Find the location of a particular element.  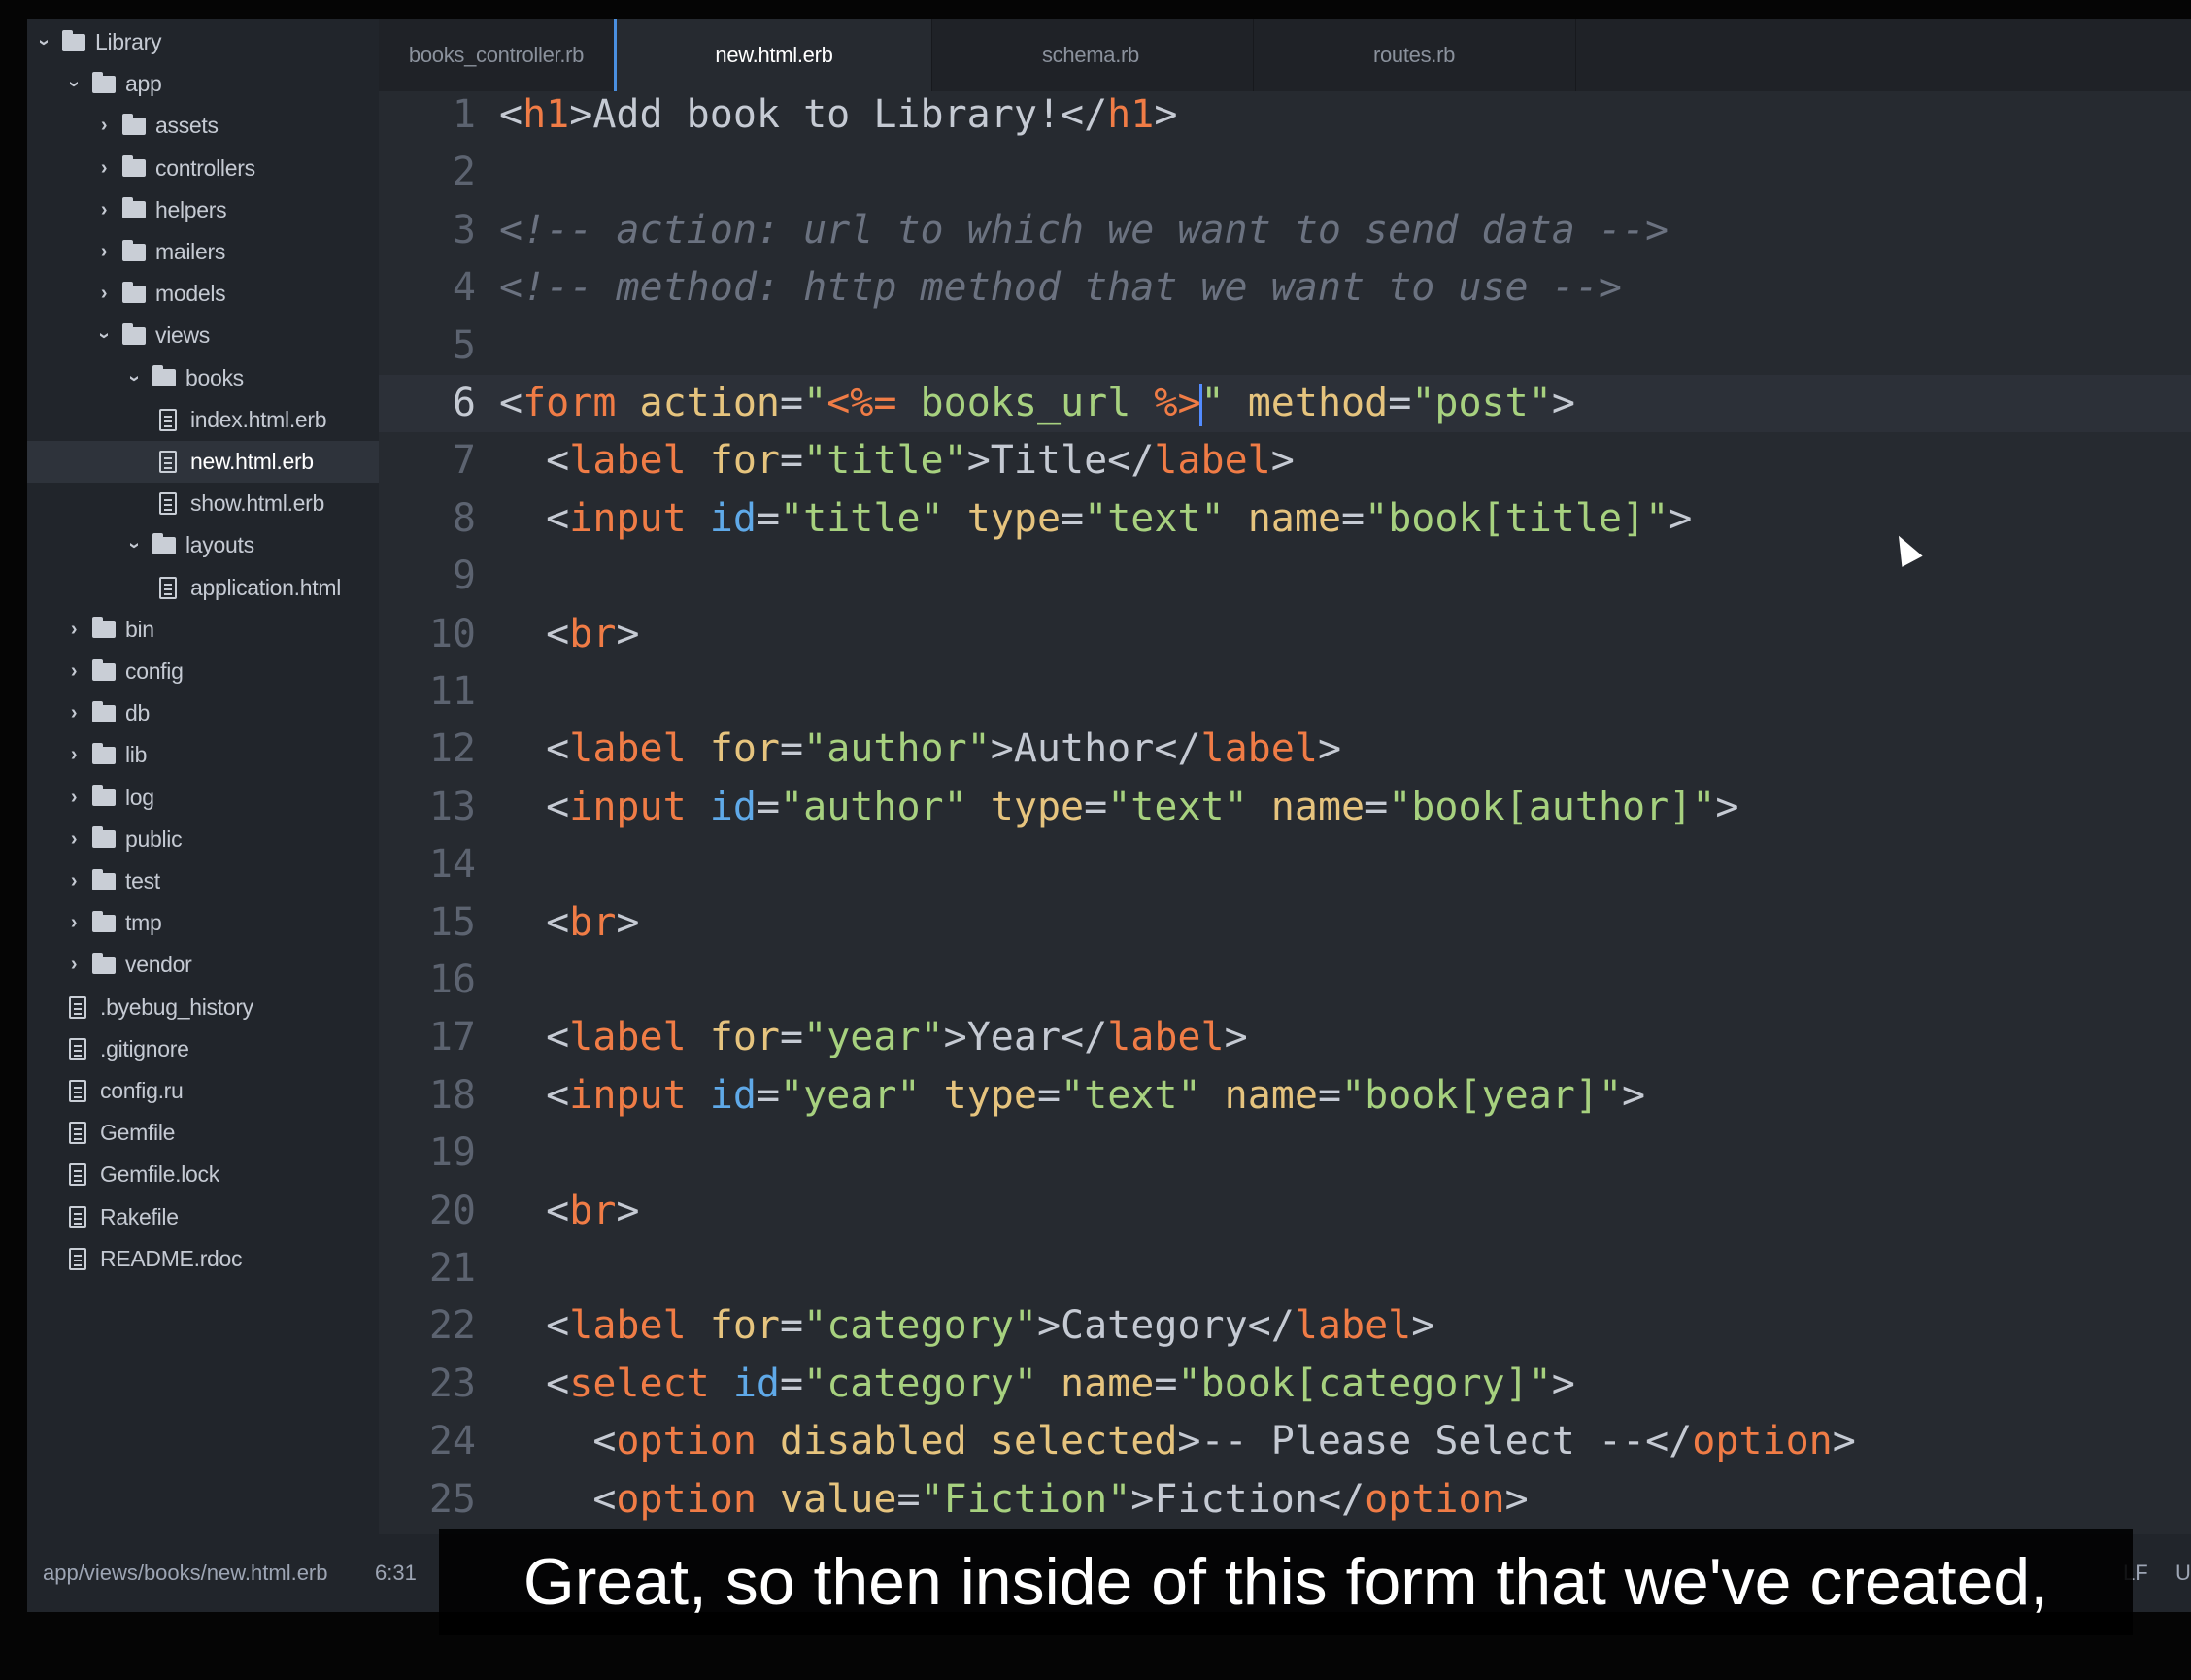

code-line: 10 <br> is located at coordinates (1285, 634).